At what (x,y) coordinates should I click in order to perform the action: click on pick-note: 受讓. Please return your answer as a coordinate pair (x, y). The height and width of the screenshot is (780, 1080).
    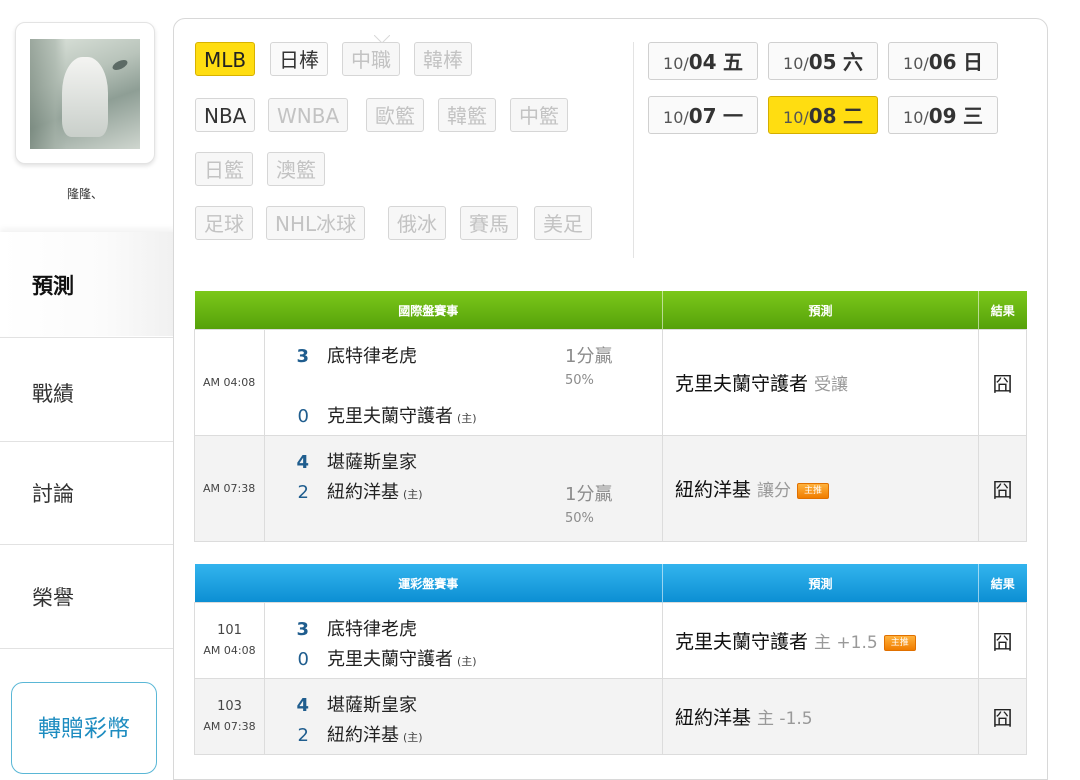
    Looking at the image, I should click on (831, 385).